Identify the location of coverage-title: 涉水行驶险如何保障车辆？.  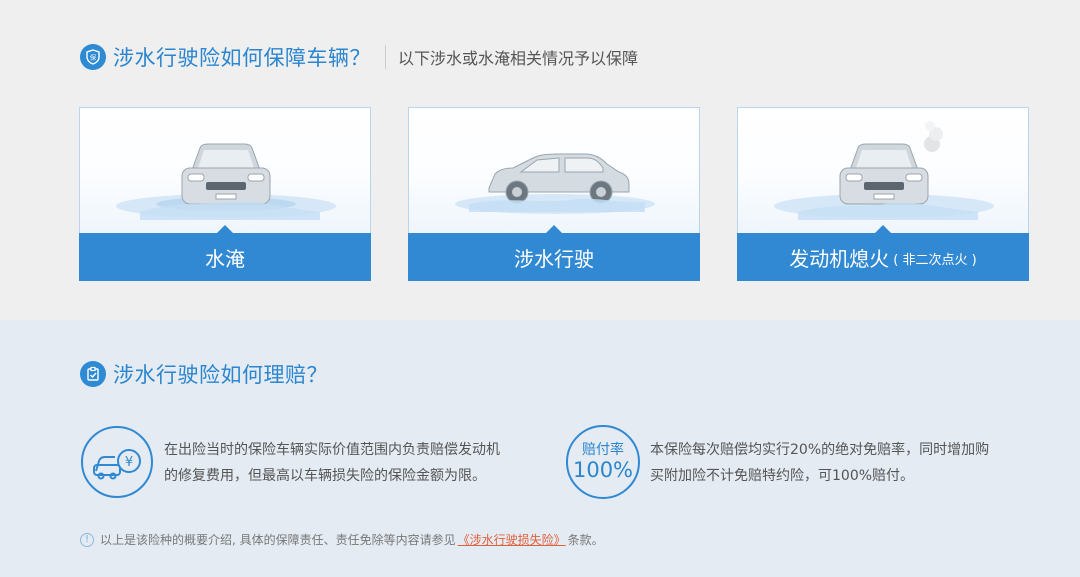
(242, 58).